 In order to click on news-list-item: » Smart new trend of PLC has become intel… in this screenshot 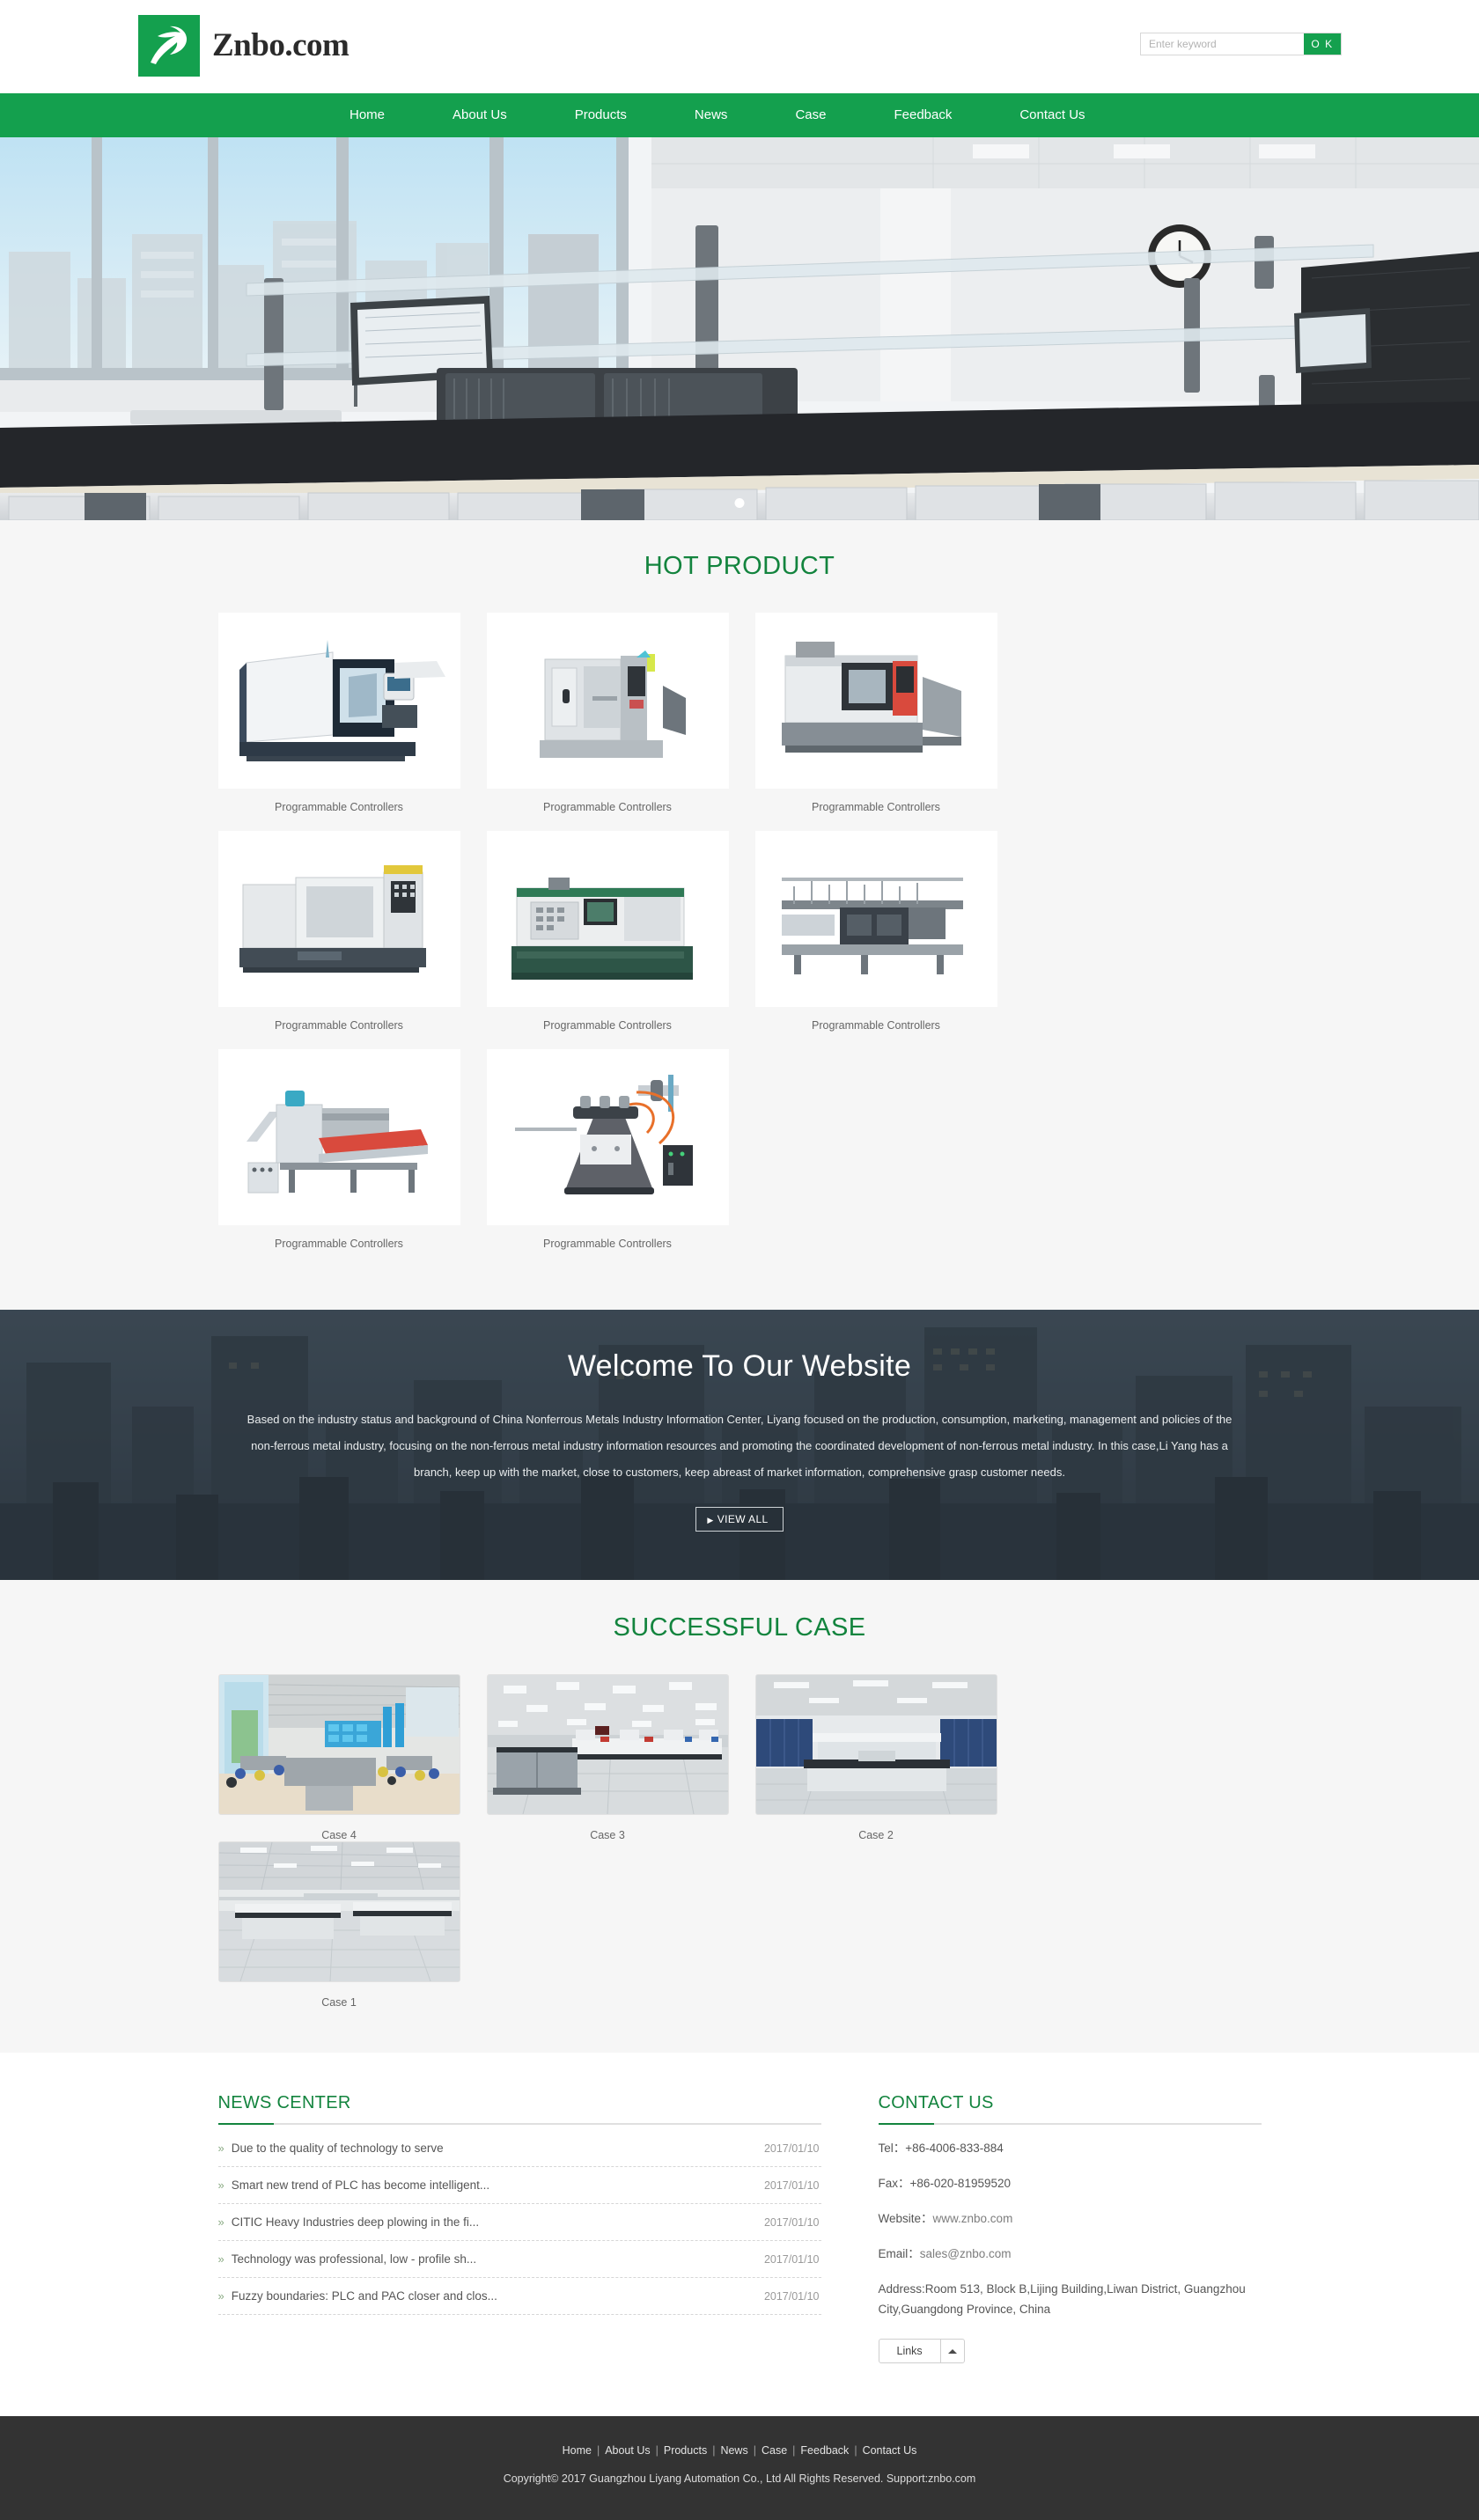, I will do `click(519, 2185)`.